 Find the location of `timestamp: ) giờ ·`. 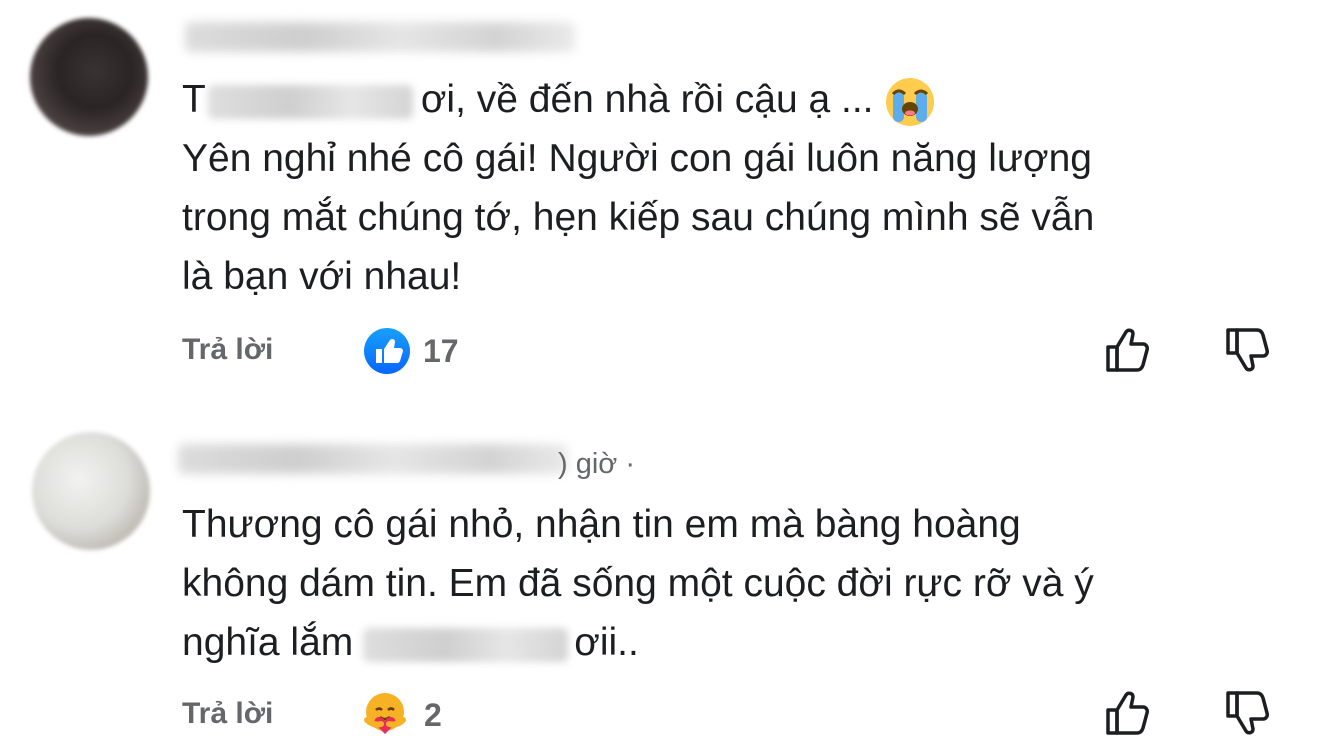

timestamp: ) giờ · is located at coordinates (596, 464).